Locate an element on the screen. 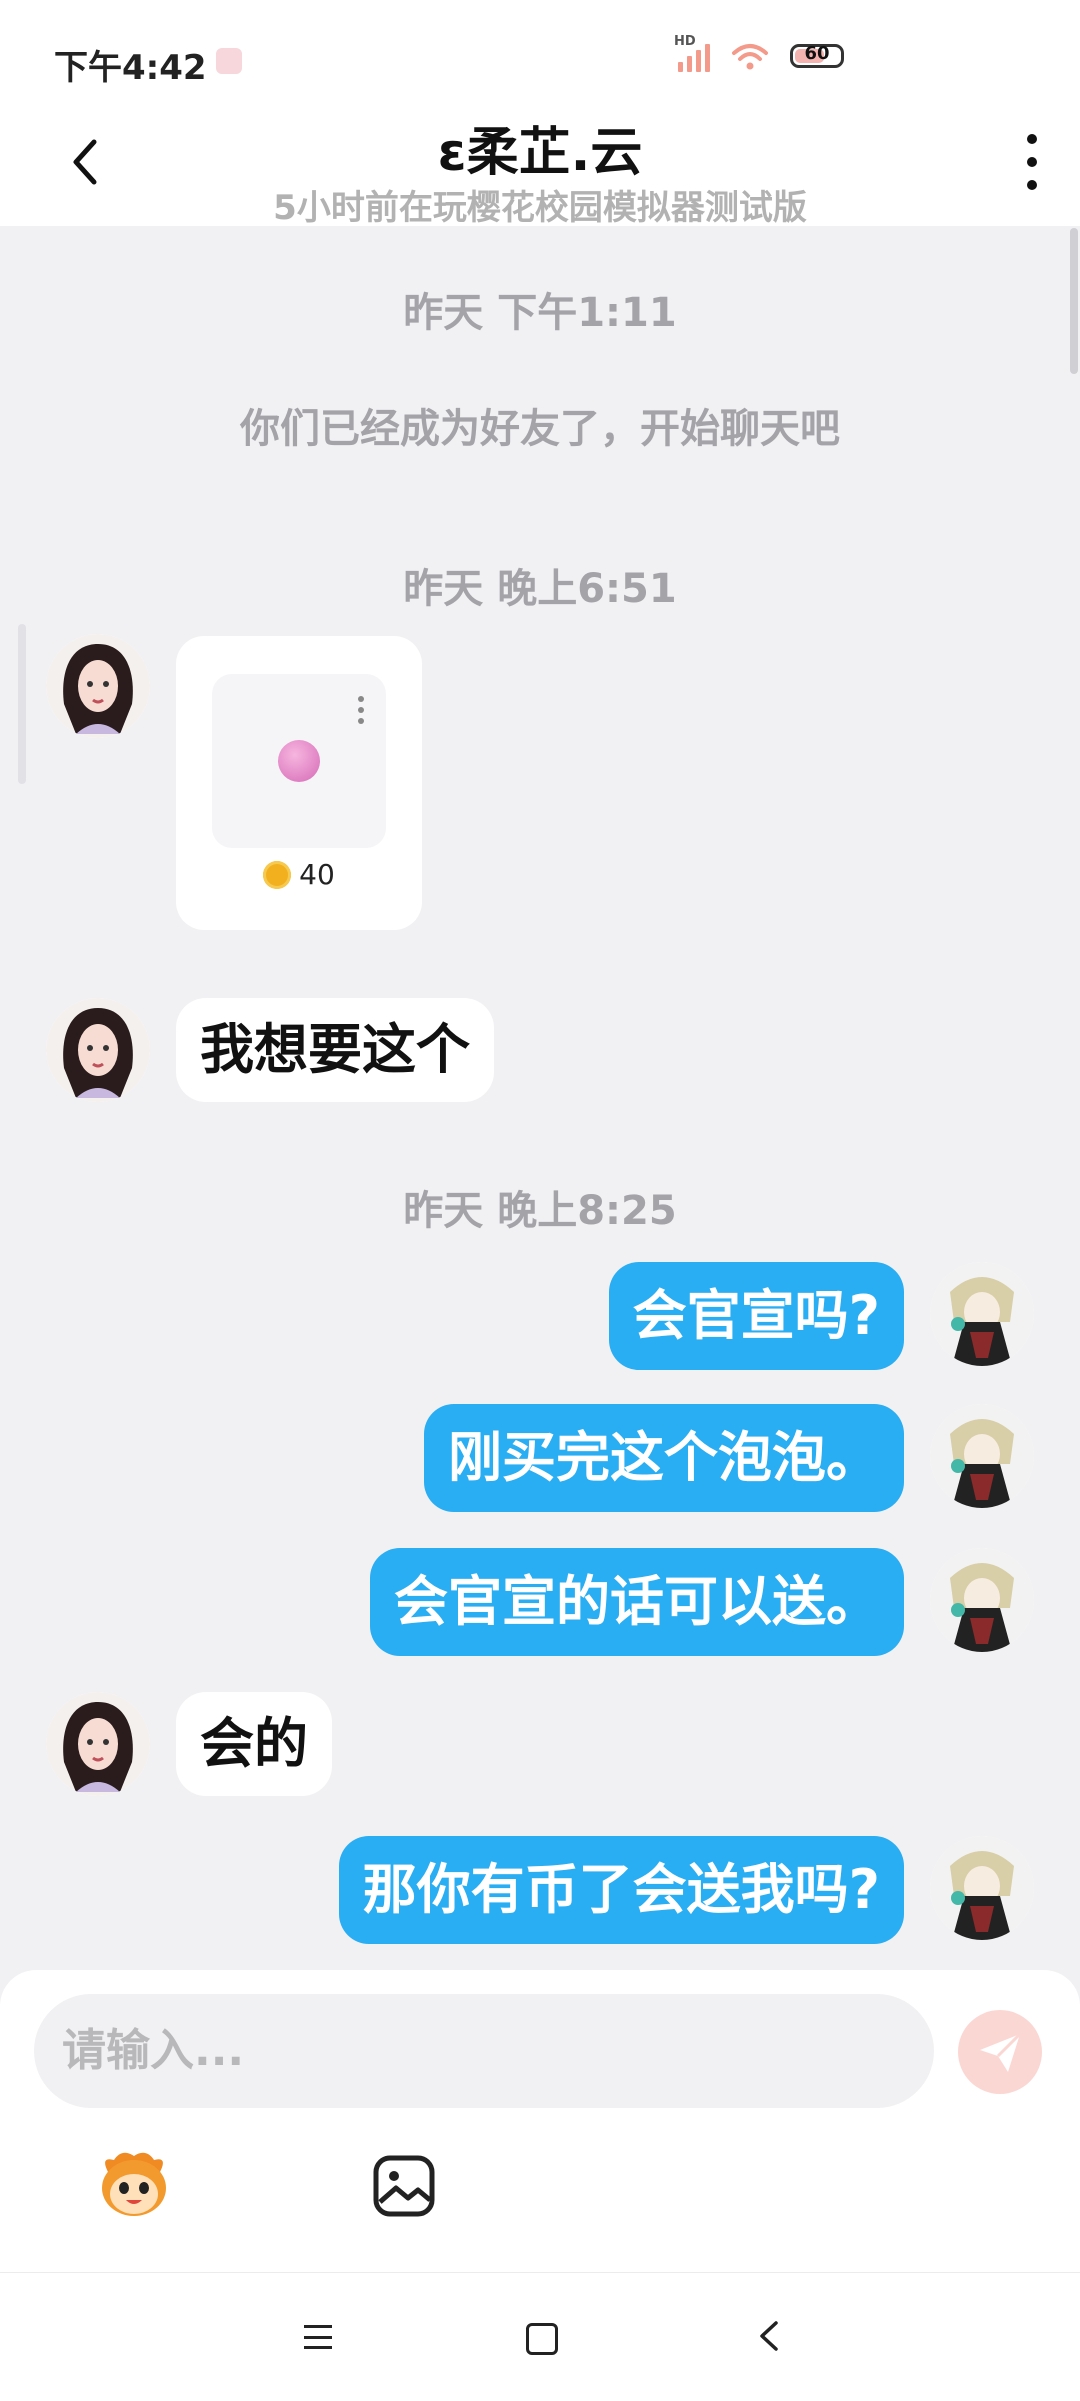 The width and height of the screenshot is (1080, 2401). gift-menu-icon is located at coordinates (361, 710).